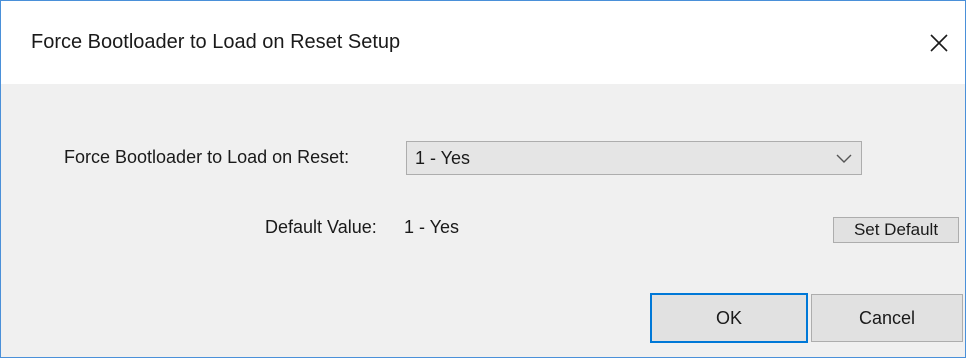 The image size is (966, 358). Describe the element at coordinates (634, 158) in the screenshot. I see `bootloader-select: 1 - Yes` at that location.